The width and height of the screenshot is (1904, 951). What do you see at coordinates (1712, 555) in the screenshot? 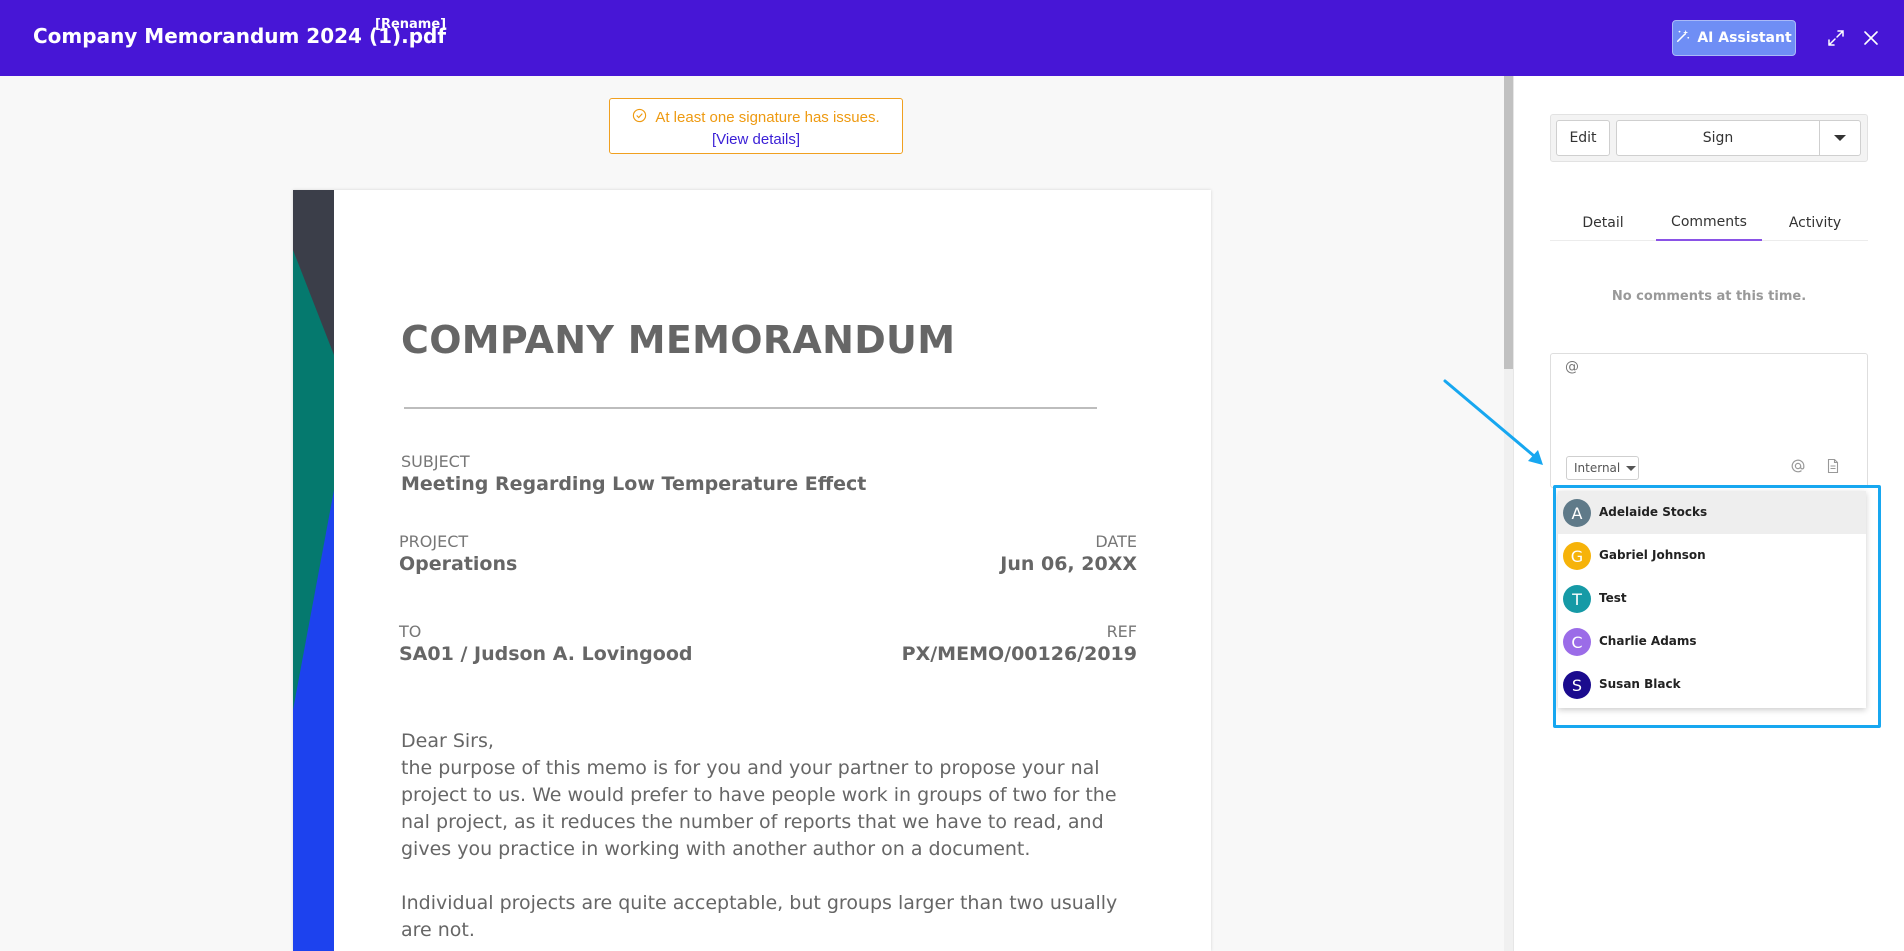
I see `mention-item: G Gabriel Johnson` at bounding box center [1712, 555].